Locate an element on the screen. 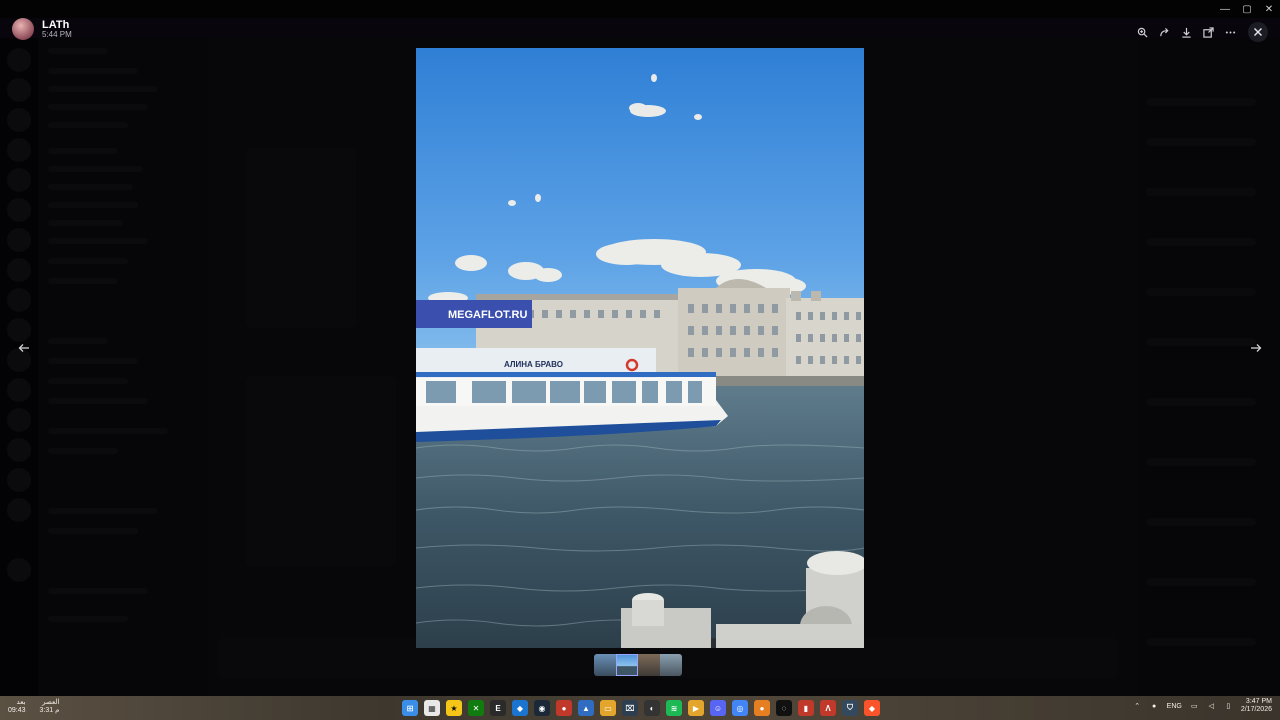  notes-app-icon: ★ is located at coordinates (454, 708).